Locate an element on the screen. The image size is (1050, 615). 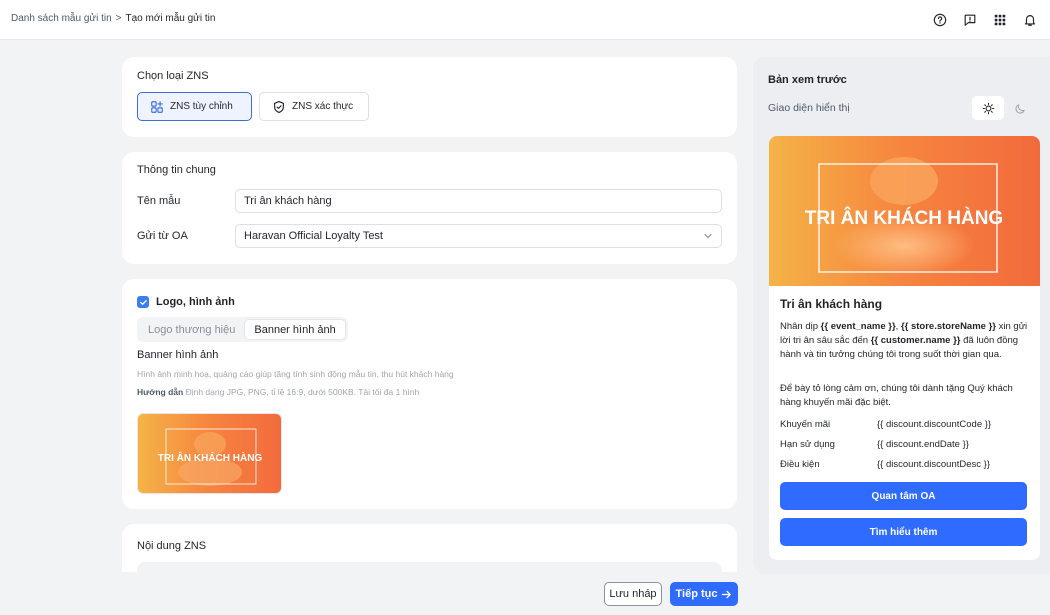
preview-row: Khuyến mãi {{ discount.discountCode }} is located at coordinates (885, 424).